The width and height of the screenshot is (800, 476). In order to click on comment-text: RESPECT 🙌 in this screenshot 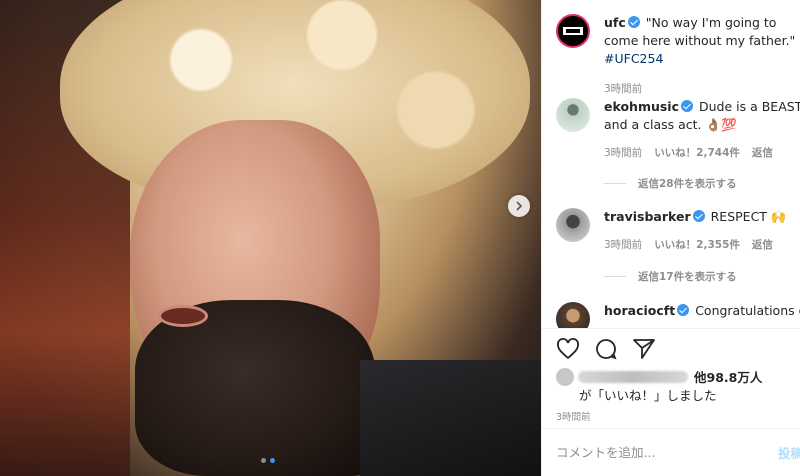, I will do `click(748, 216)`.